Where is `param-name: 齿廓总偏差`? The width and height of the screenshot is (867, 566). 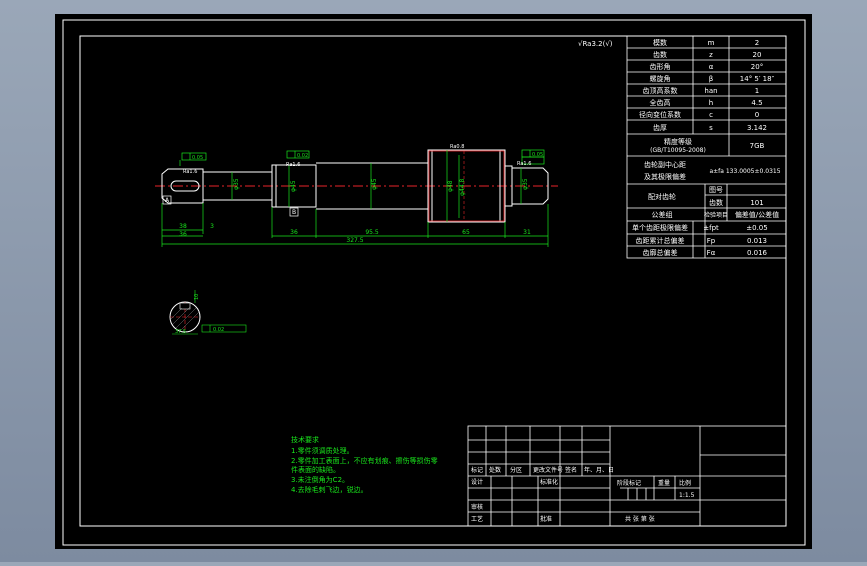
param-name: 齿廓总偏差 is located at coordinates (660, 252).